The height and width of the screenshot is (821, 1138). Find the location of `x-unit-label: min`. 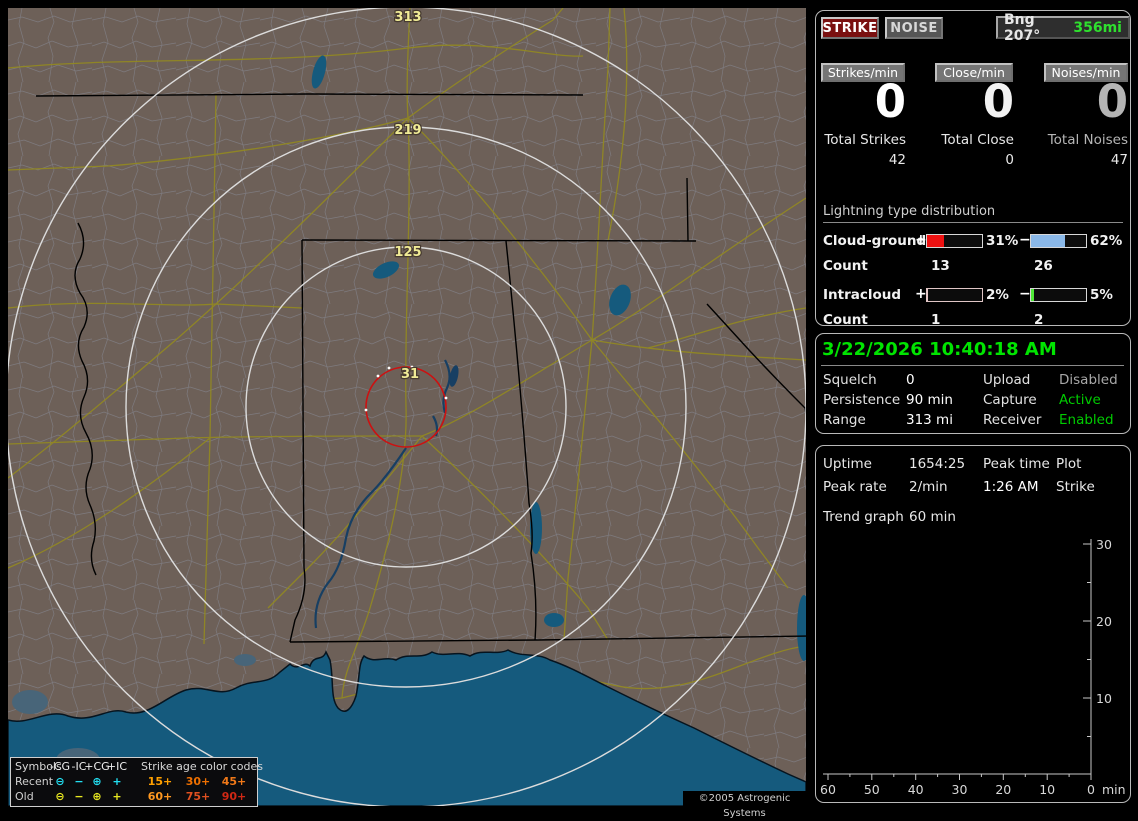

x-unit-label: min is located at coordinates (1114, 789).